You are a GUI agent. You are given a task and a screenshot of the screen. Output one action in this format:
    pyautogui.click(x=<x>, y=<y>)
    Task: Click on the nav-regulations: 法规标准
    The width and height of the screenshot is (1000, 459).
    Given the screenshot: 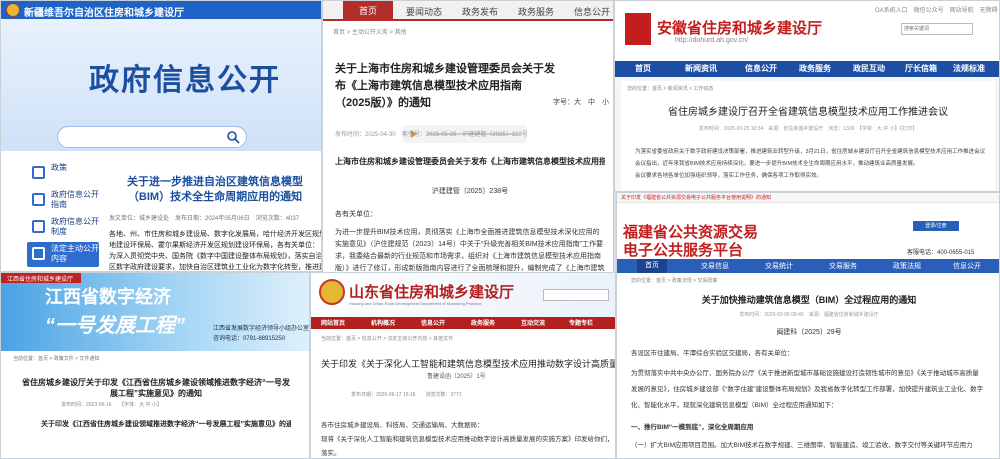 What is the action you would take?
    pyautogui.click(x=969, y=68)
    